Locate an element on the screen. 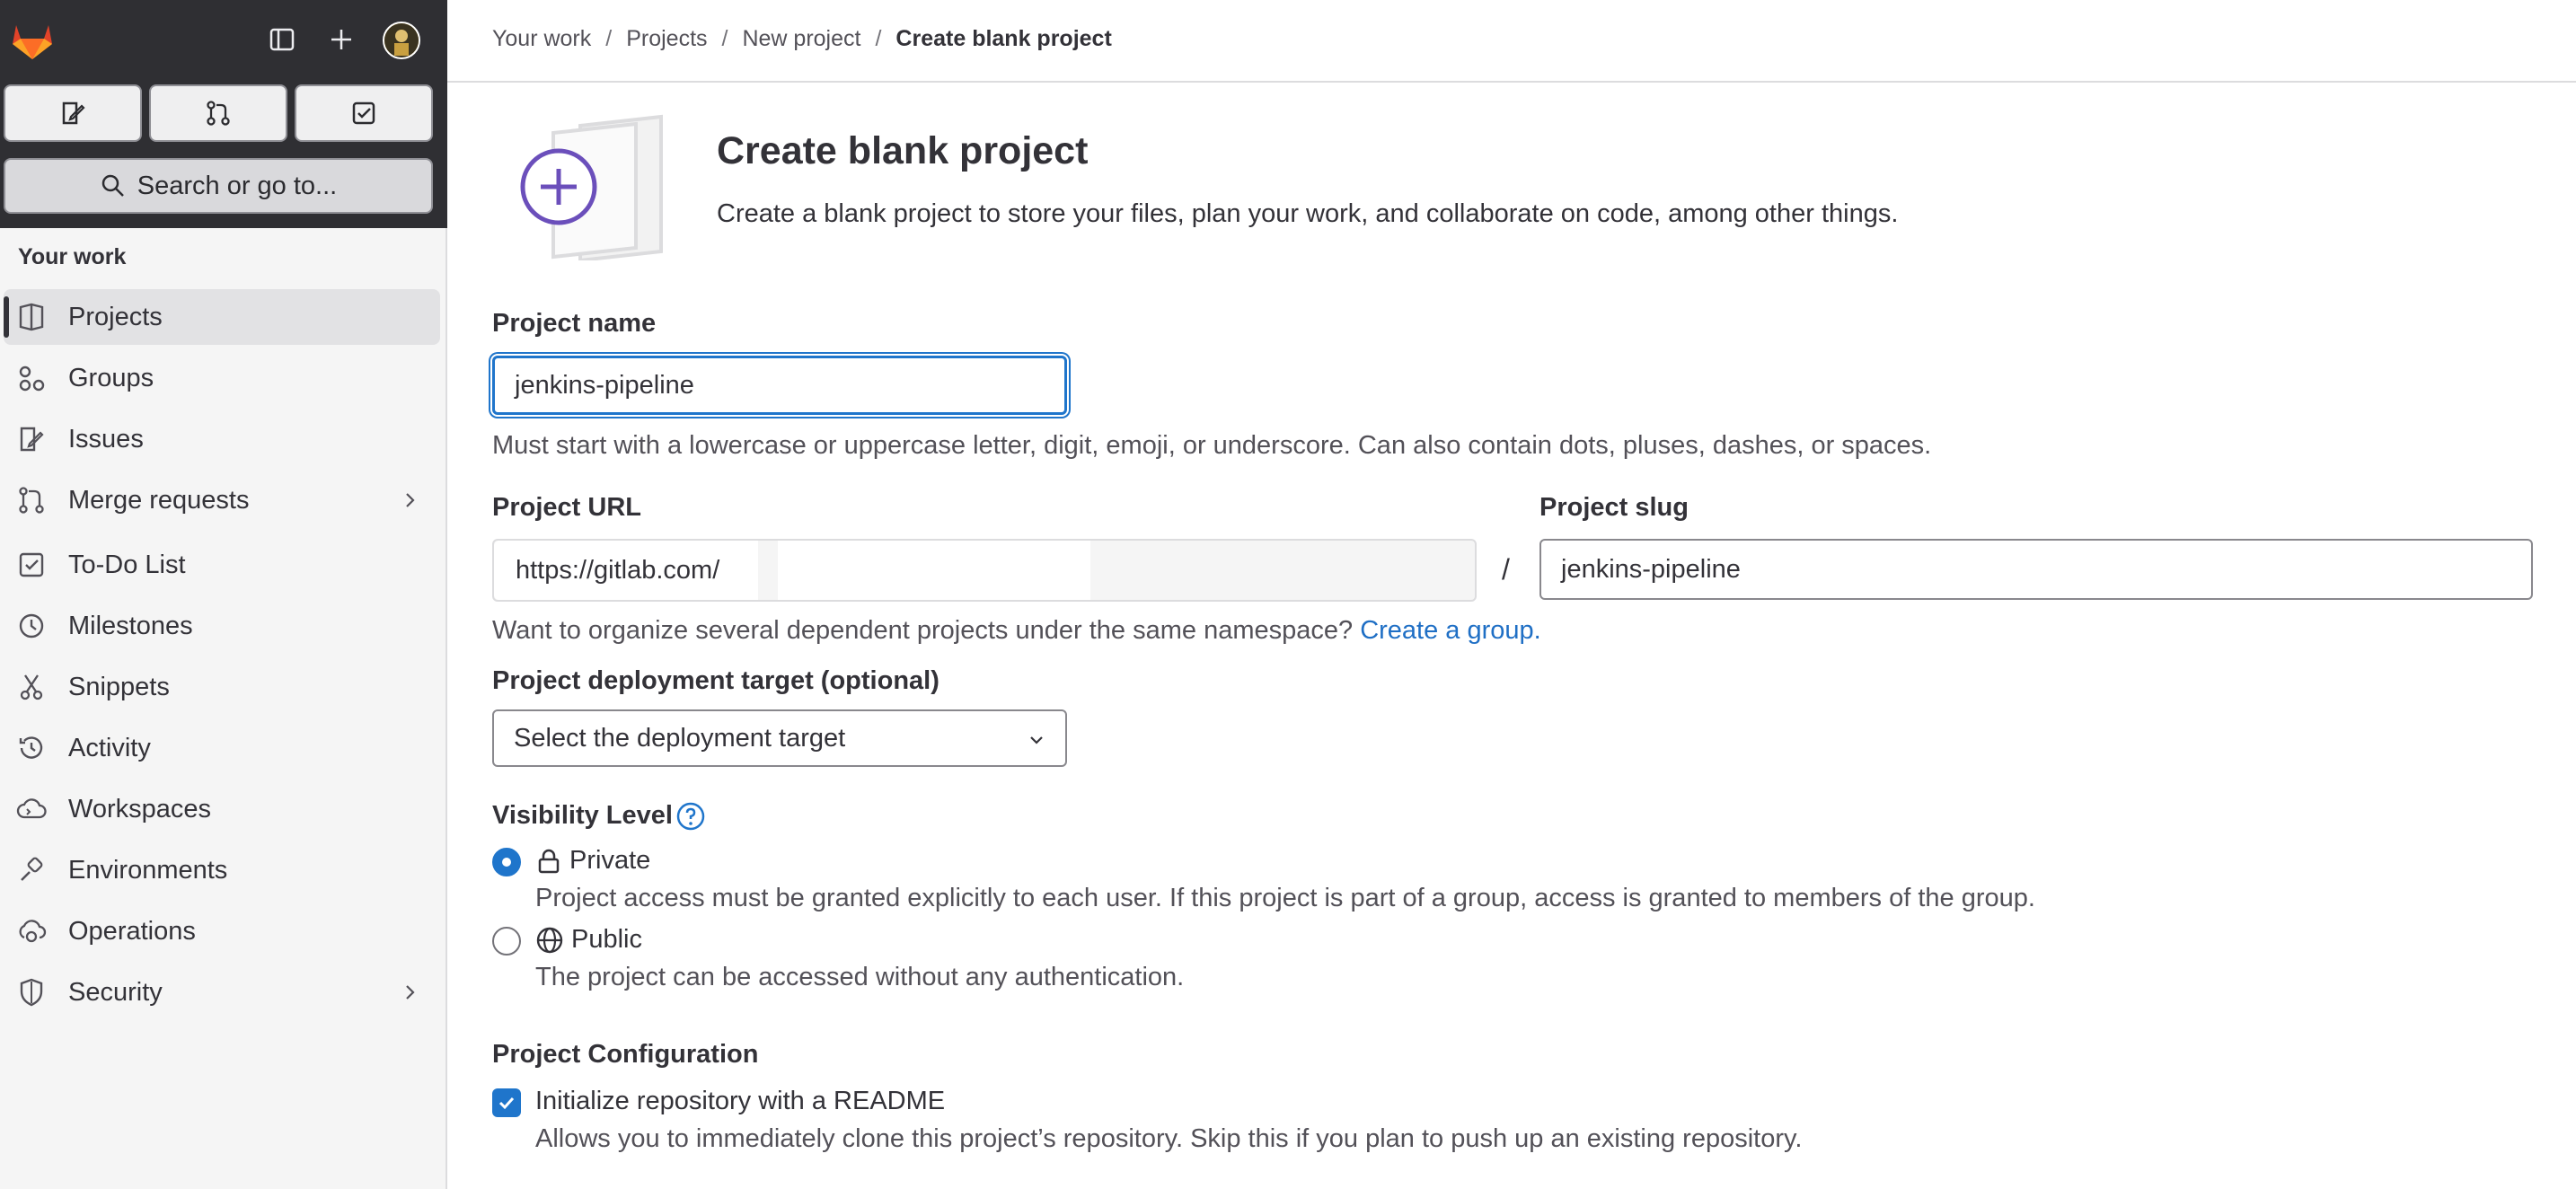 The height and width of the screenshot is (1189, 2576). page-title: Create blank project is located at coordinates (903, 150).